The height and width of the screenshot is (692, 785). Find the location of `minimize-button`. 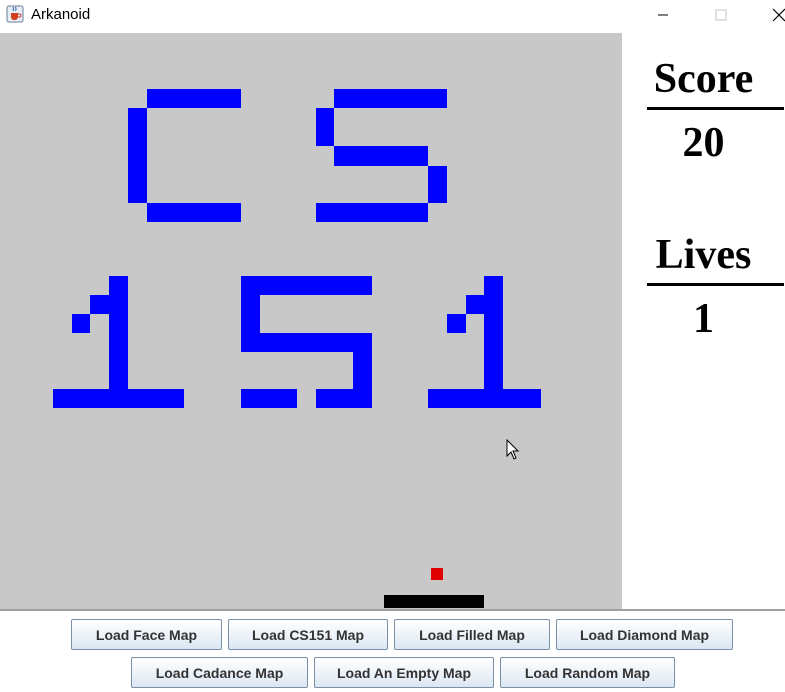

minimize-button is located at coordinates (663, 15).